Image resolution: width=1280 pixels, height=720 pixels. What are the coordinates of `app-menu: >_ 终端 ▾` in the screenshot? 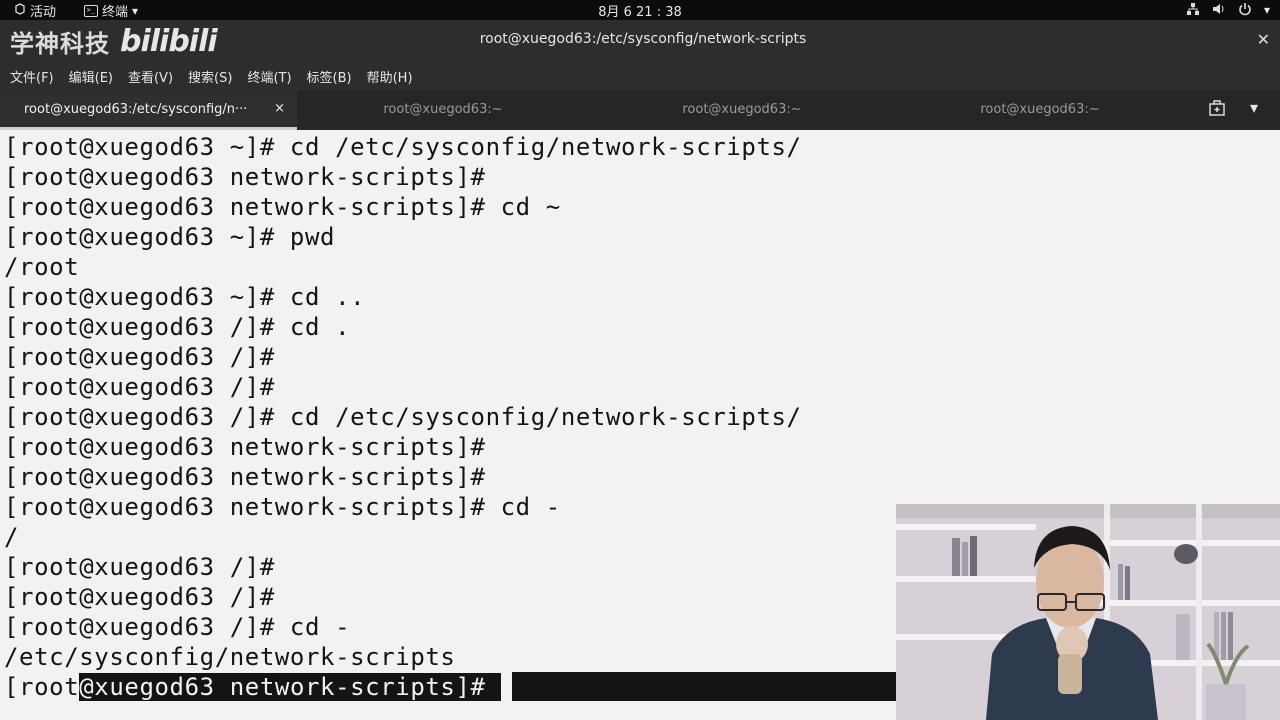 It's located at (111, 10).